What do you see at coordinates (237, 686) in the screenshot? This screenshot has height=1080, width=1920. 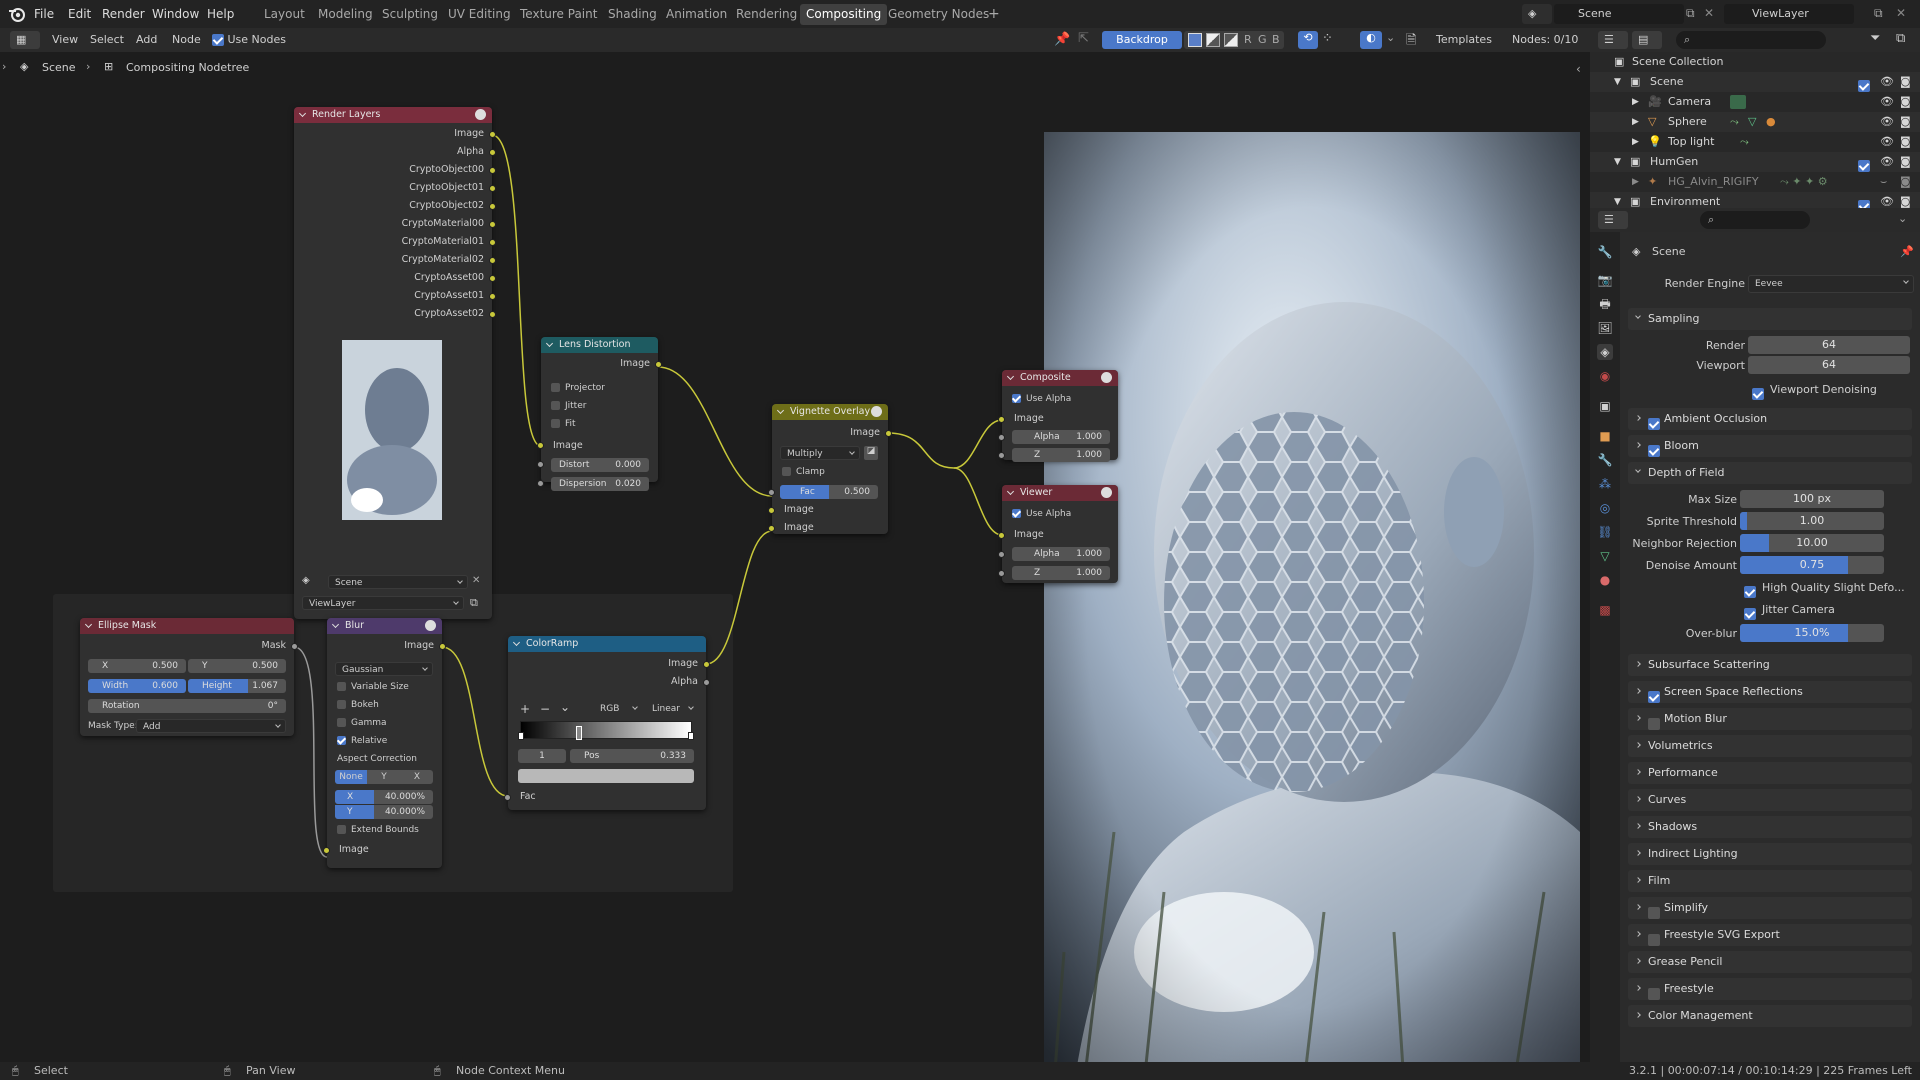 I see `height-field: Height 1.067` at bounding box center [237, 686].